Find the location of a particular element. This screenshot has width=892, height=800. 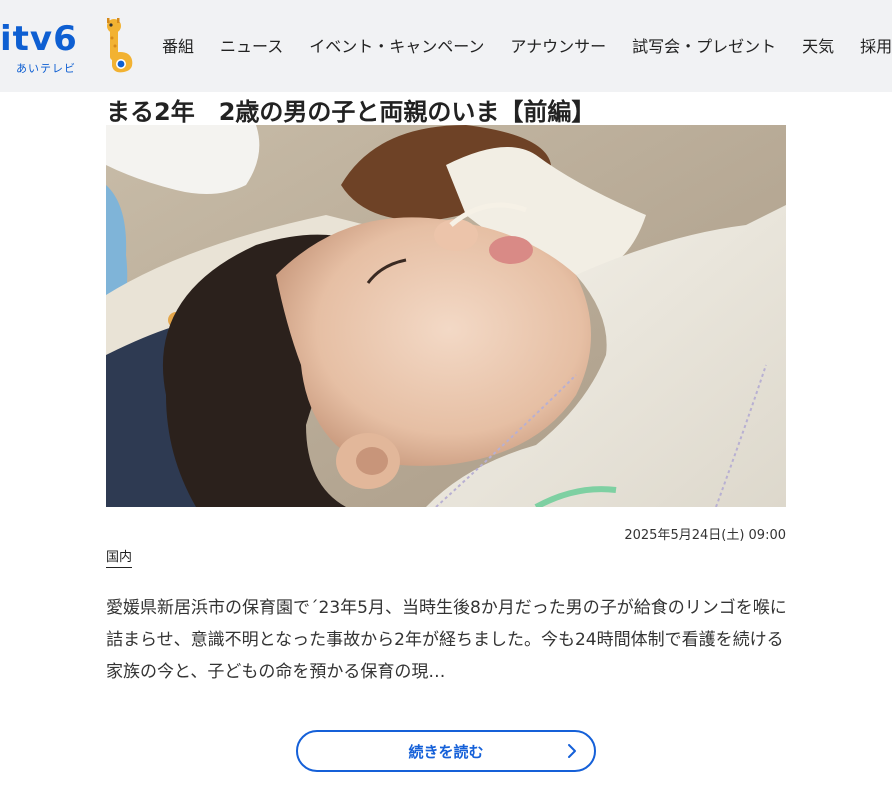

nav-item-programs: 番組 is located at coordinates (178, 47).